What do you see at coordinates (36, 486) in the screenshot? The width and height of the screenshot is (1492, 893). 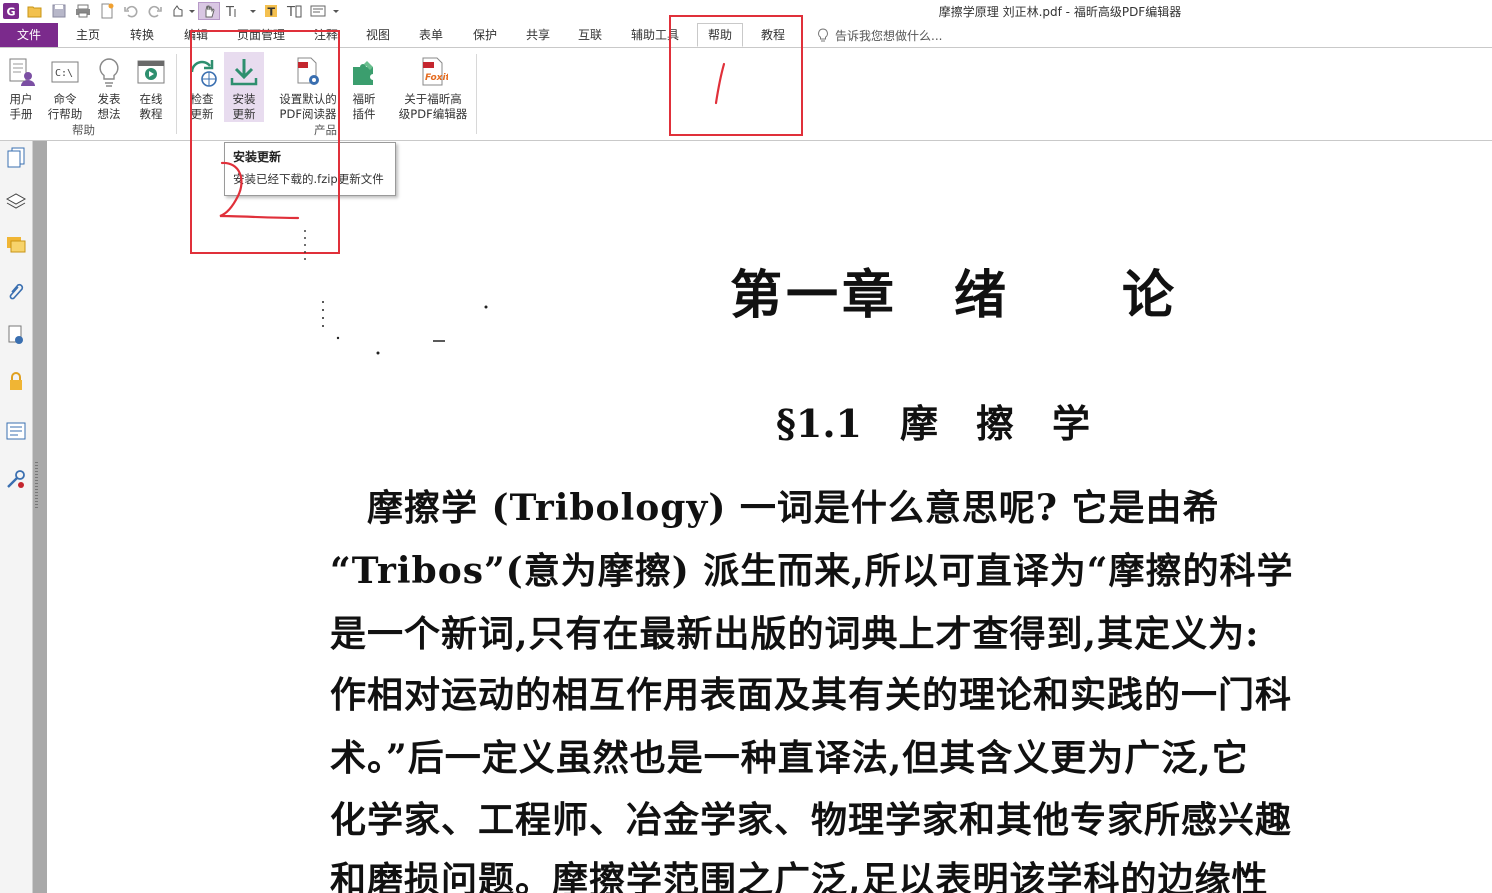 I see `splitter-grip-icon` at bounding box center [36, 486].